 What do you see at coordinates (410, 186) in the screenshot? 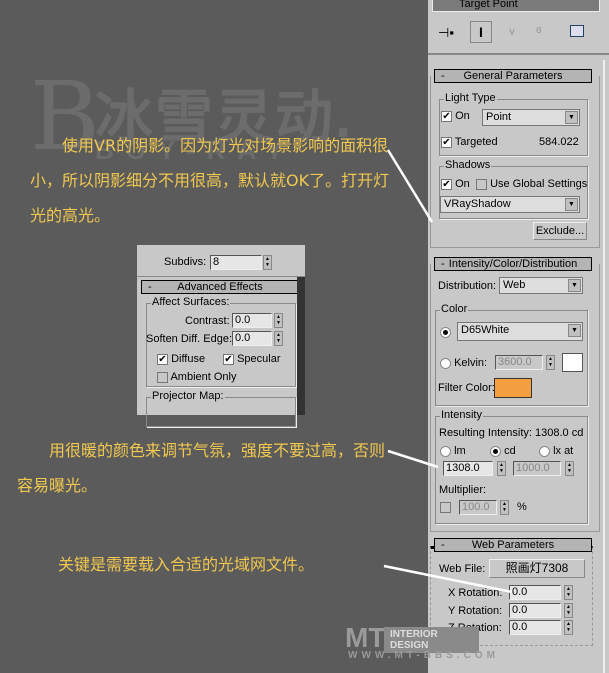
I see `callout-line-shadow` at bounding box center [410, 186].